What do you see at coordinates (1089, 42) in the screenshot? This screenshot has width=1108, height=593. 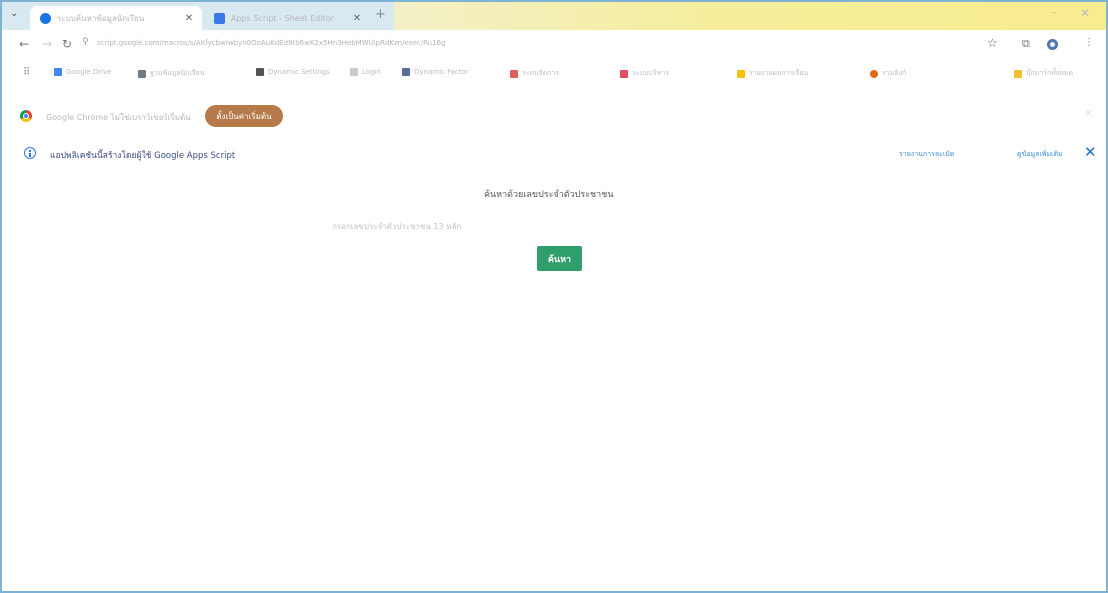 I see `more-menu-icon: ⋮` at bounding box center [1089, 42].